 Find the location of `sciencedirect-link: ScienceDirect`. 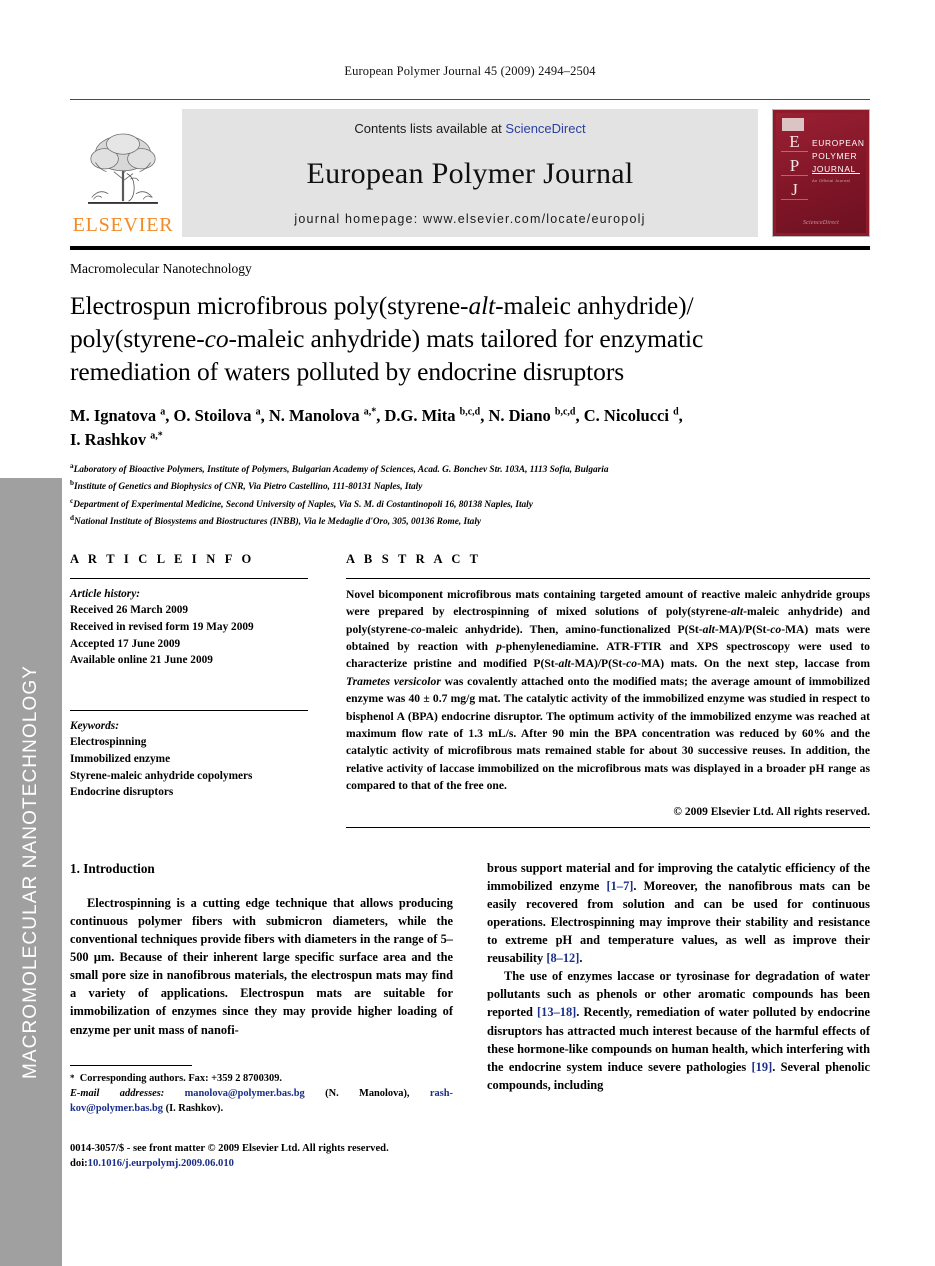

sciencedirect-link: ScienceDirect is located at coordinates (545, 128).